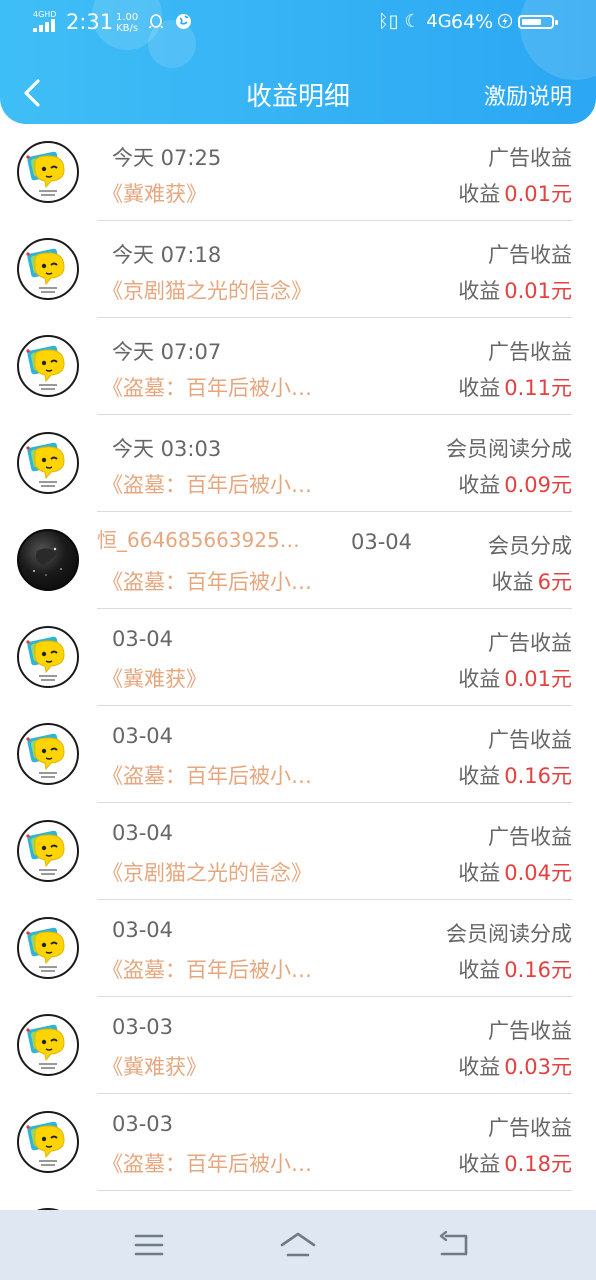 The height and width of the screenshot is (1280, 596). Describe the element at coordinates (472, 22) in the screenshot. I see `battery-percent: 64%` at that location.